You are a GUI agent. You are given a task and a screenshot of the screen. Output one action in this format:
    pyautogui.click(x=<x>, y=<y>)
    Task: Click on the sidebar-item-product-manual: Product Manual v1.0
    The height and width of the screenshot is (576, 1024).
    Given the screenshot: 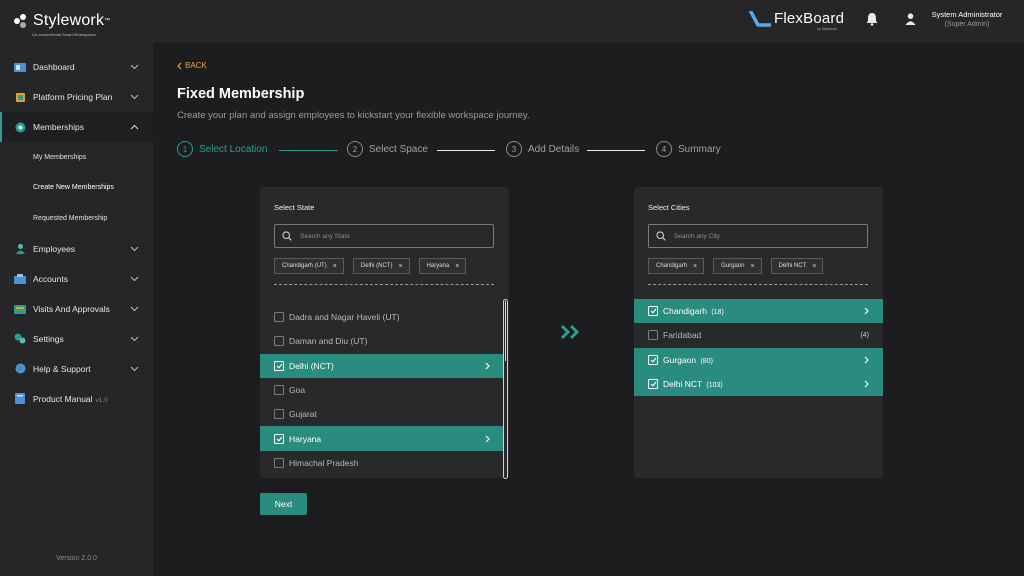 What is the action you would take?
    pyautogui.click(x=76, y=399)
    